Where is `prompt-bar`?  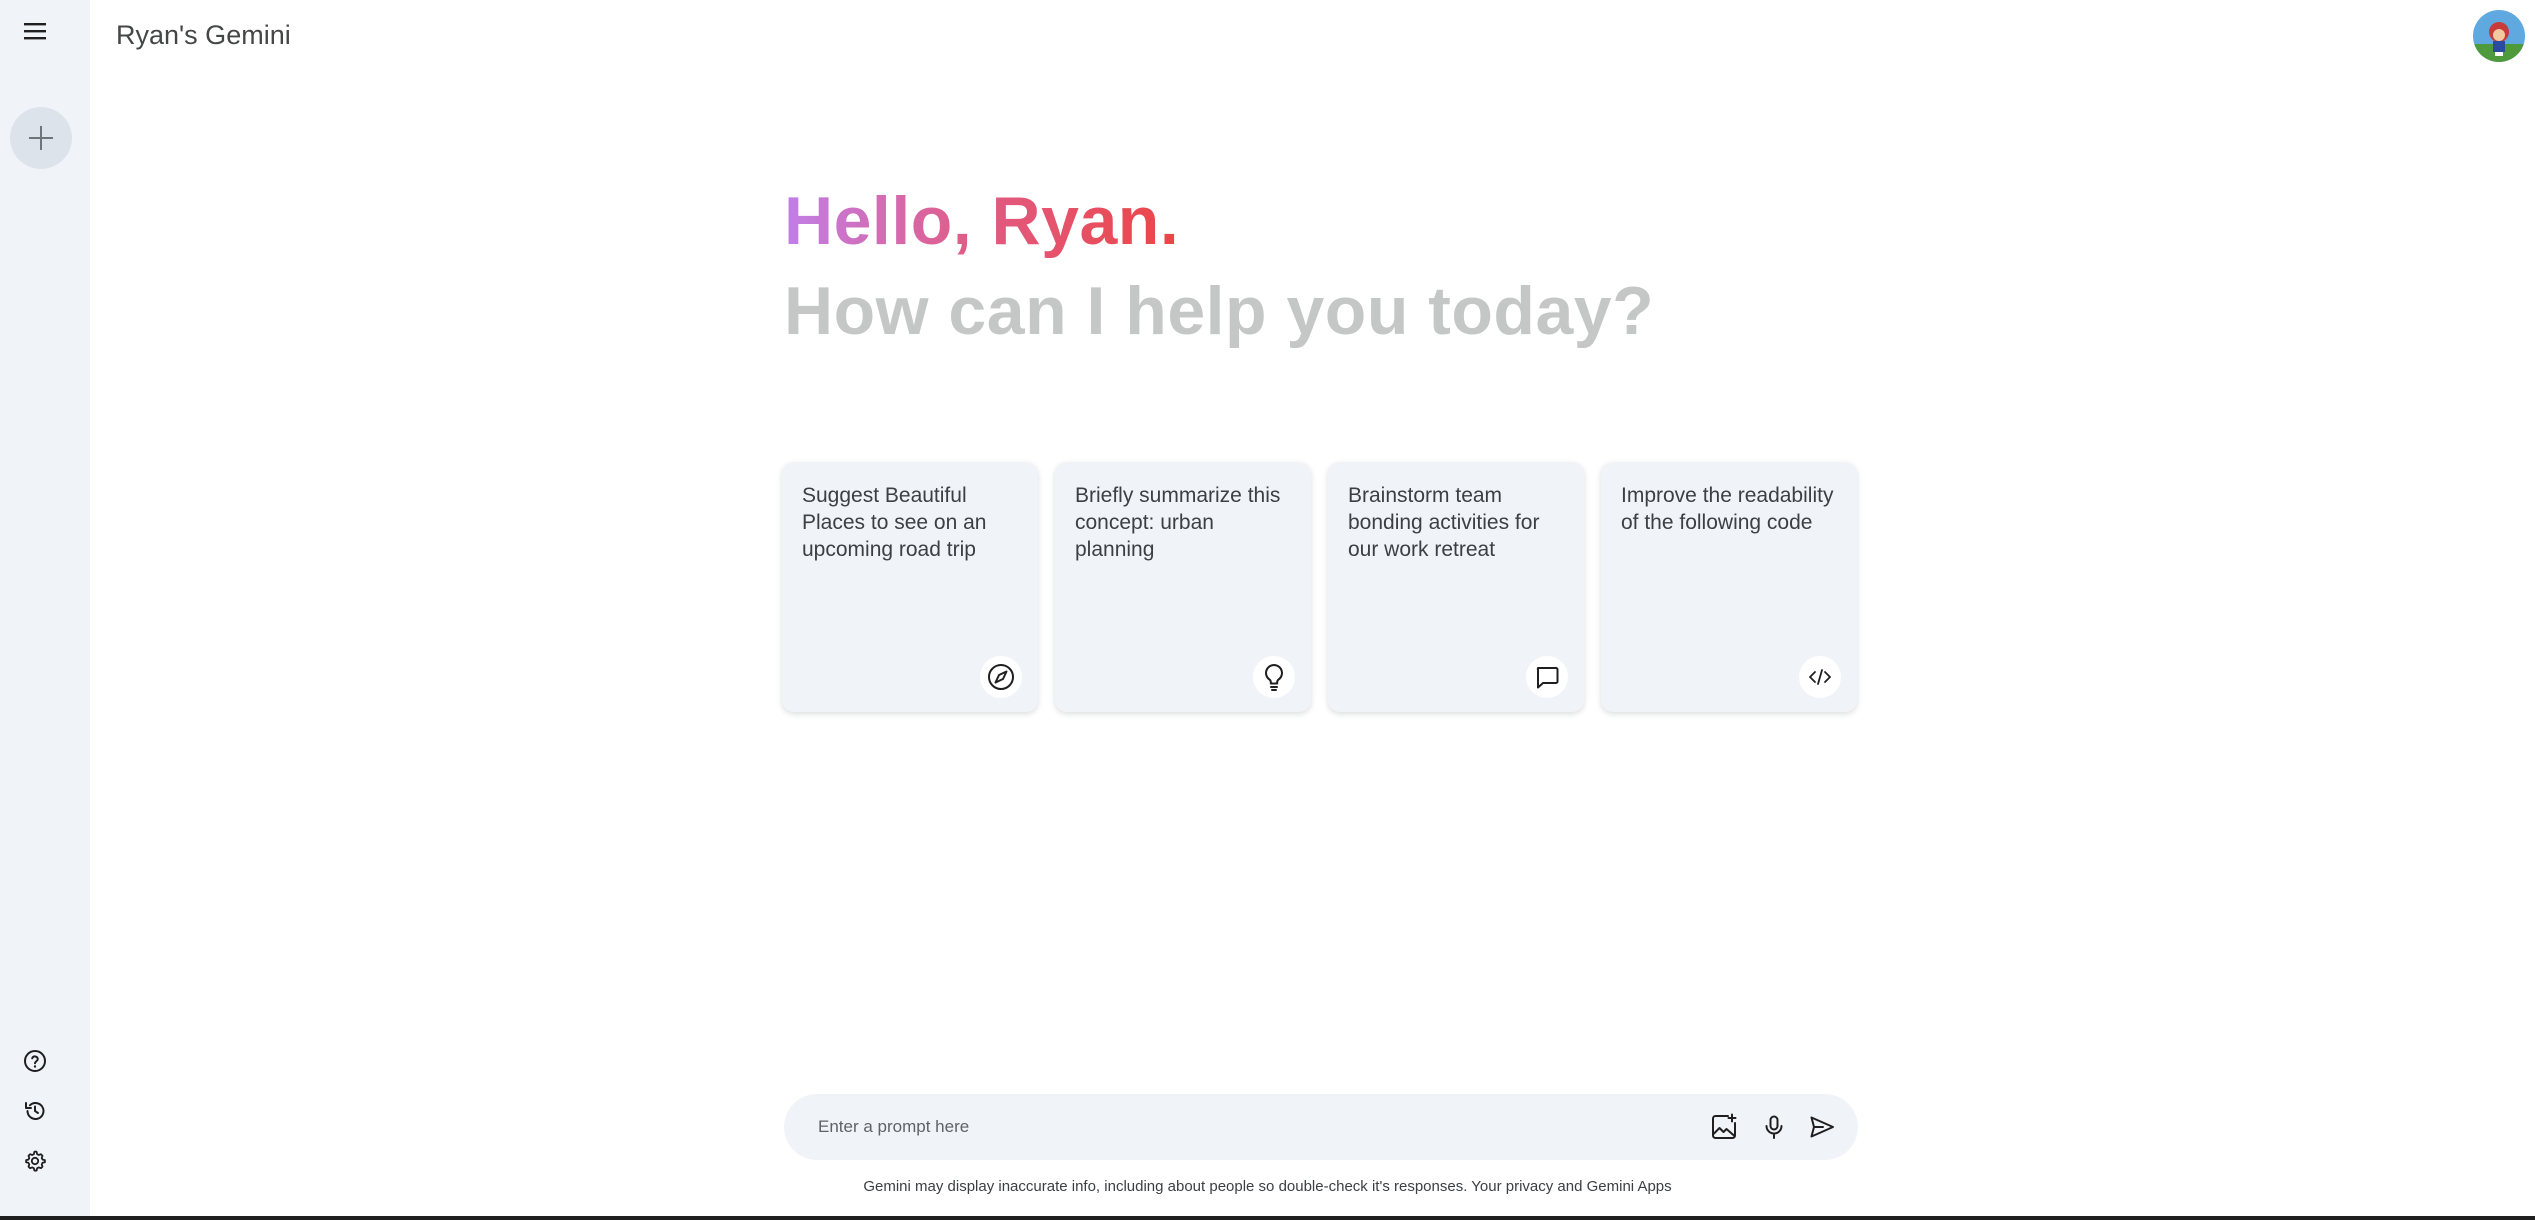 prompt-bar is located at coordinates (1321, 1127).